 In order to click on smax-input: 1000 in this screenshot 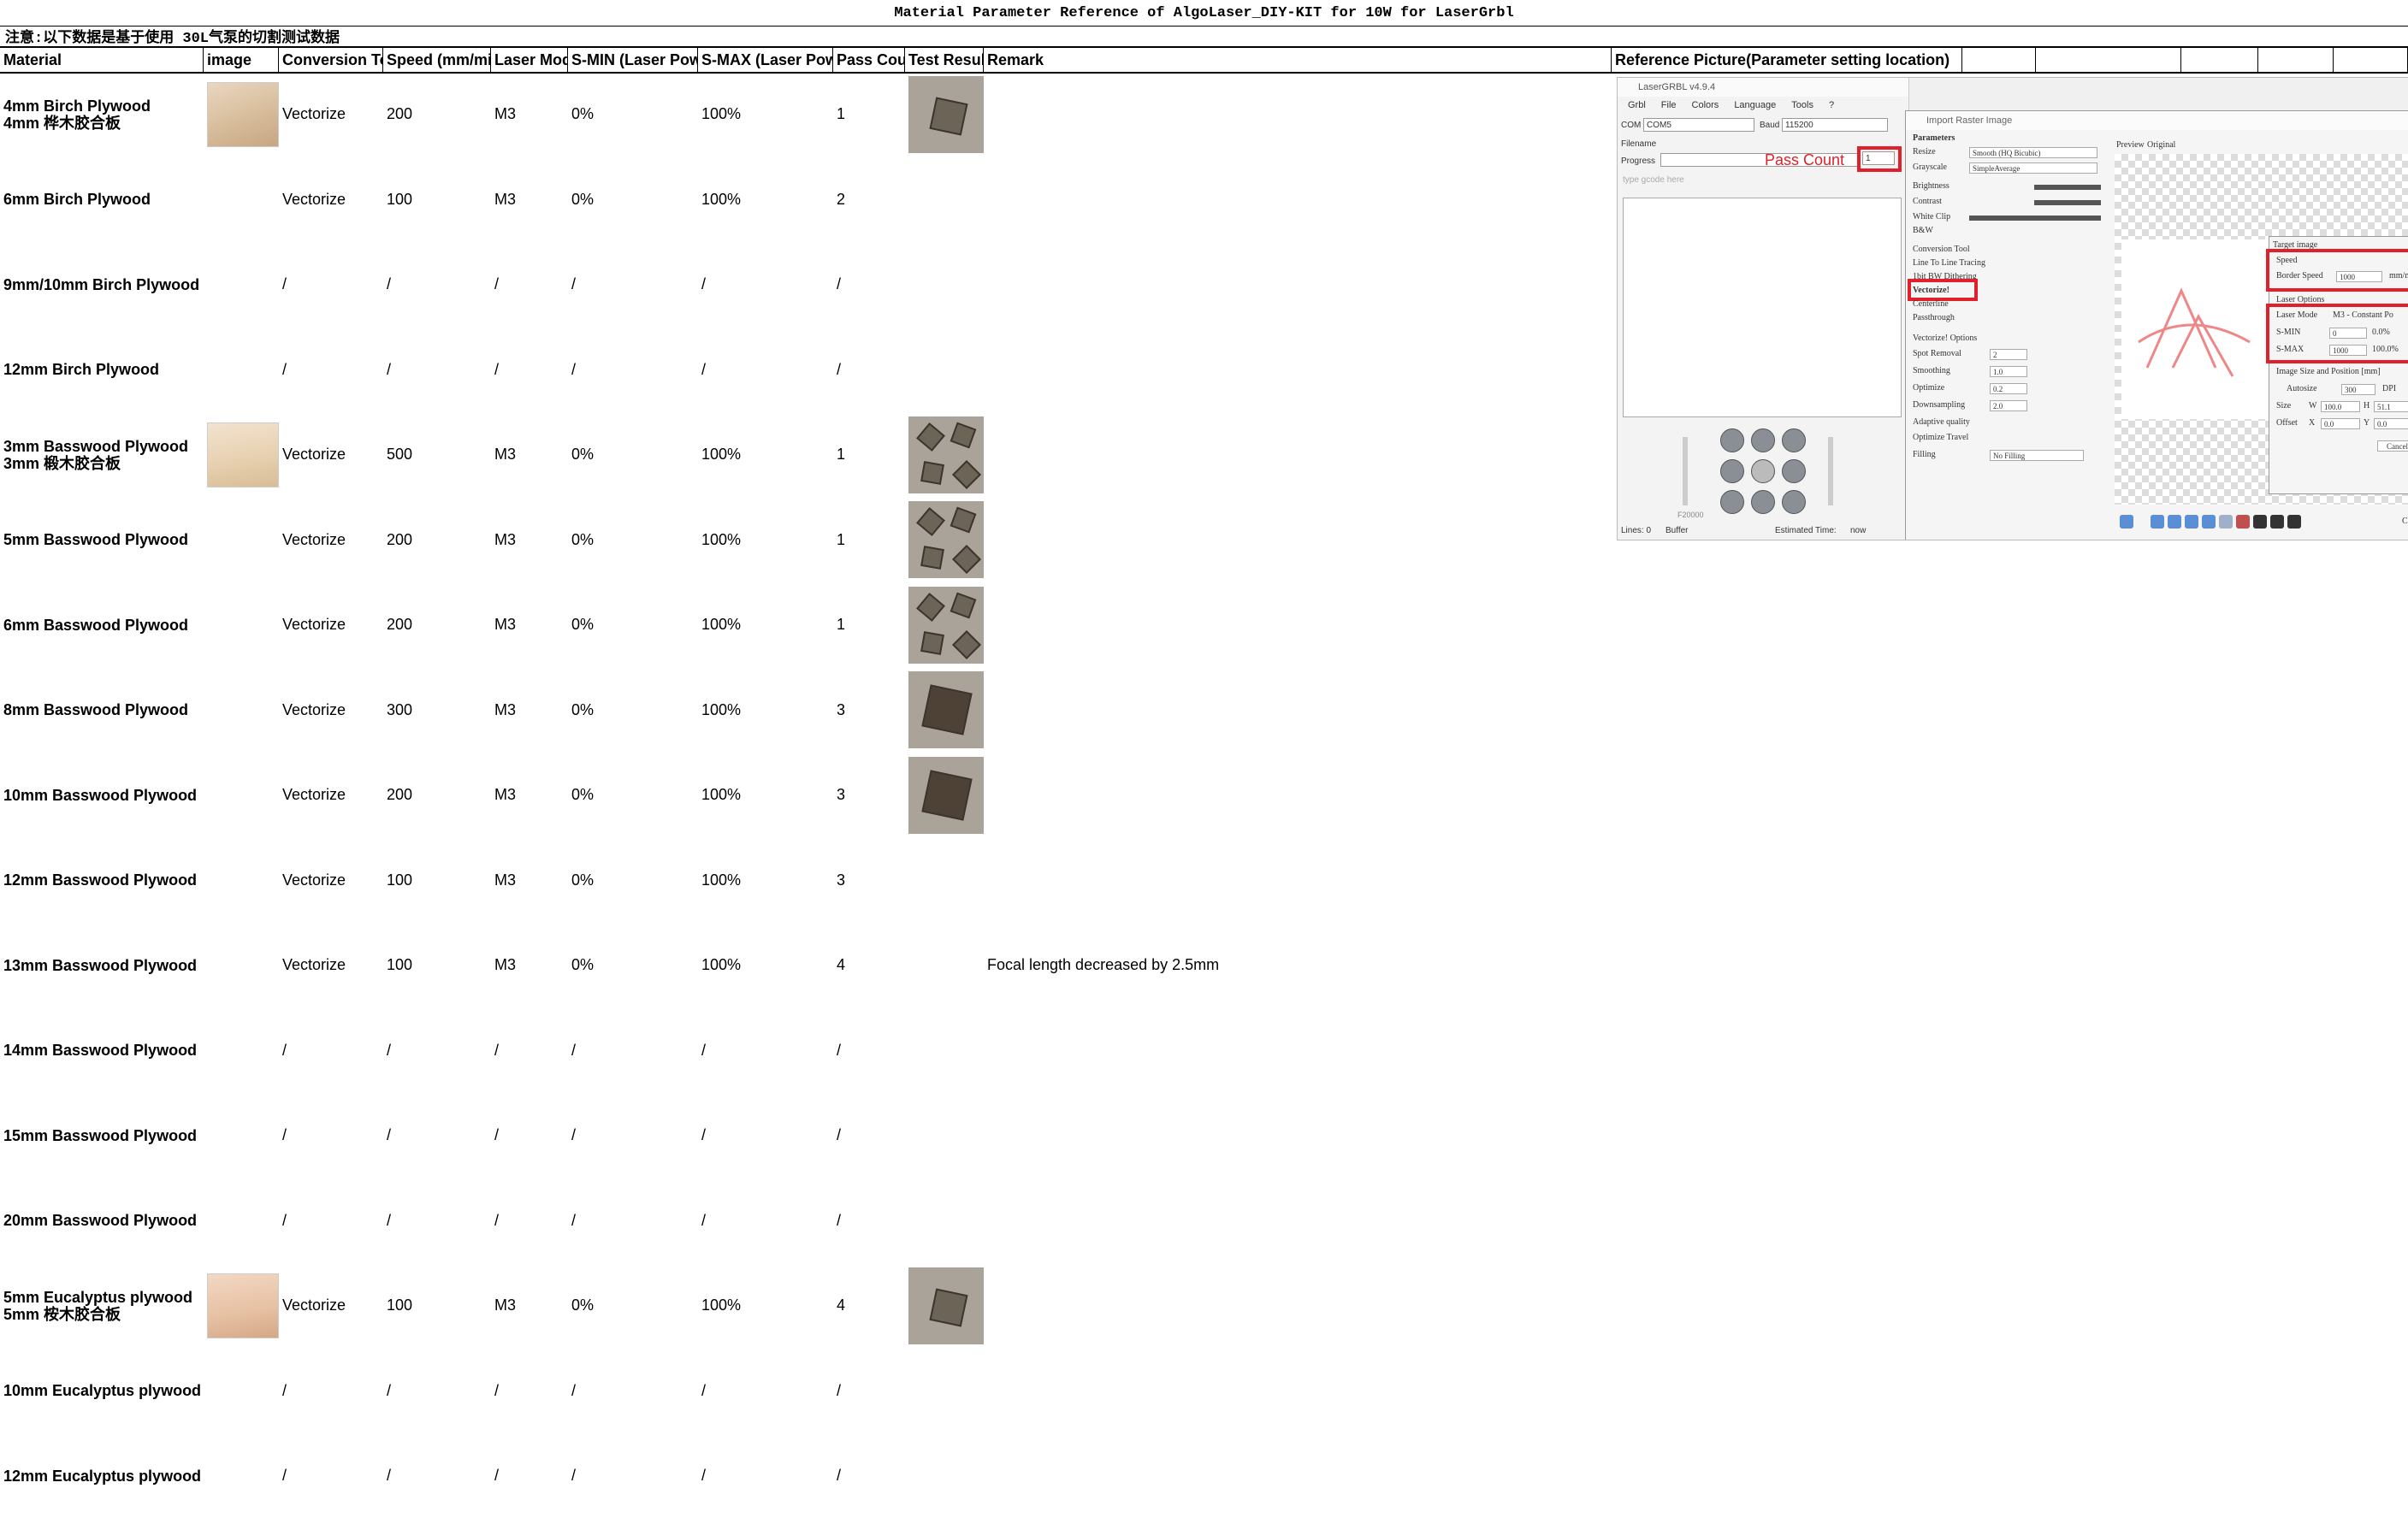, I will do `click(2348, 350)`.